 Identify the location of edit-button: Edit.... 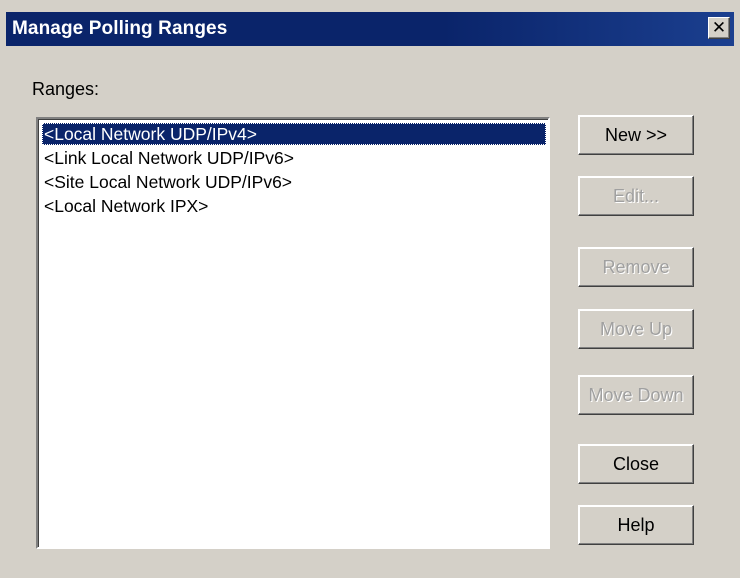
(636, 196).